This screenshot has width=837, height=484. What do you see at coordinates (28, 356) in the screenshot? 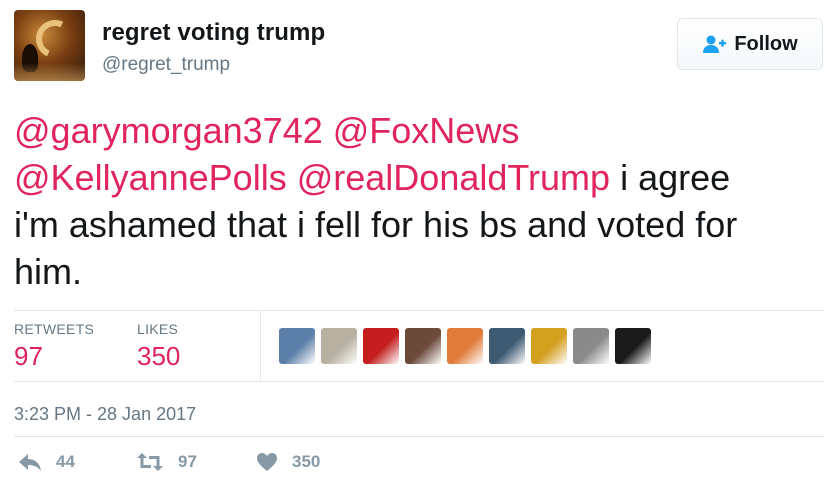
I see `retweets-count: 97` at bounding box center [28, 356].